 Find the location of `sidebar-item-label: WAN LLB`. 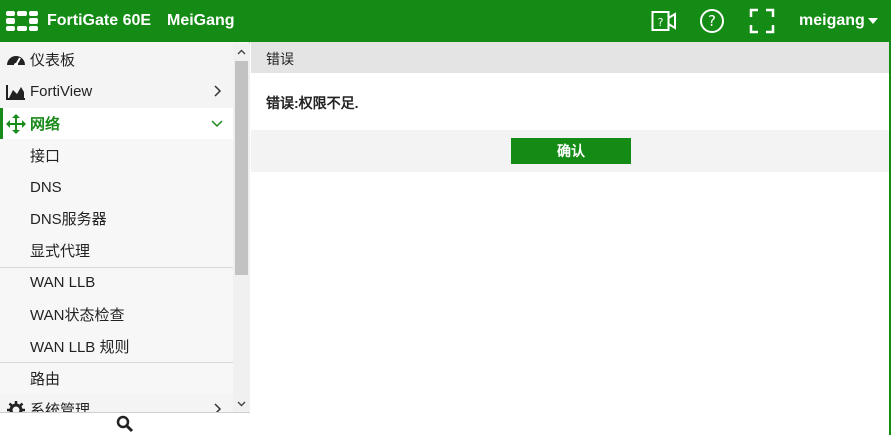

sidebar-item-label: WAN LLB is located at coordinates (63, 283).